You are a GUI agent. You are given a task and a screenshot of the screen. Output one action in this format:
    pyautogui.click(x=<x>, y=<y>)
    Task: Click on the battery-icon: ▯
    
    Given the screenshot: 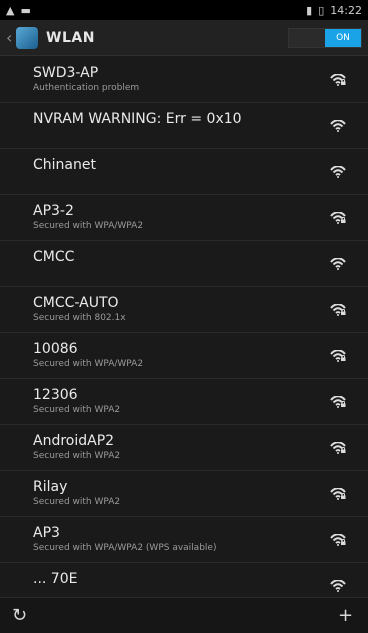 What is the action you would take?
    pyautogui.click(x=321, y=10)
    